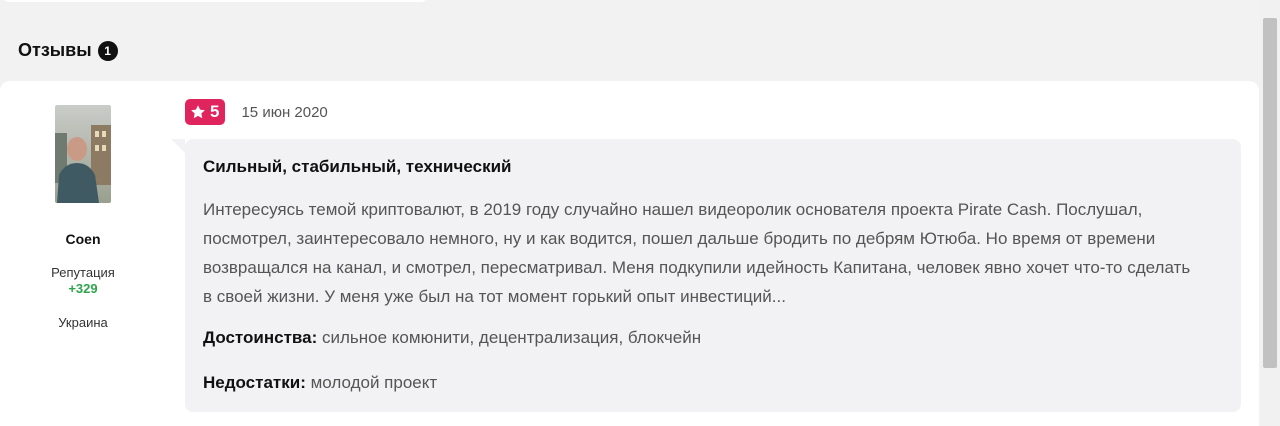 The width and height of the screenshot is (1280, 426). What do you see at coordinates (713, 383) in the screenshot?
I see `review-cons: Недостатки: молодой проект` at bounding box center [713, 383].